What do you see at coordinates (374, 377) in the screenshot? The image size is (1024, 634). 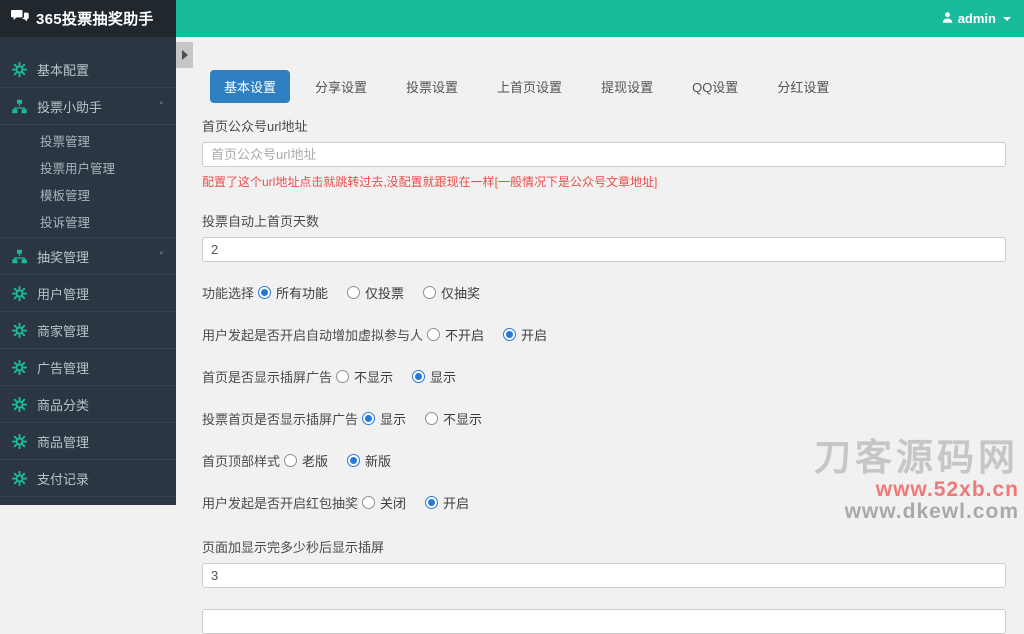 I see `radio-option-label: 不显示` at bounding box center [374, 377].